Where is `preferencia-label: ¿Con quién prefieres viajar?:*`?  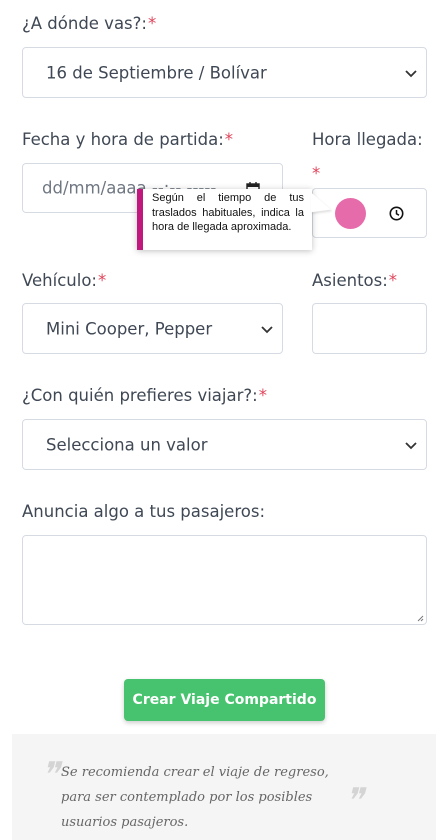 preferencia-label: ¿Con quién prefieres viajar?:* is located at coordinates (144, 395).